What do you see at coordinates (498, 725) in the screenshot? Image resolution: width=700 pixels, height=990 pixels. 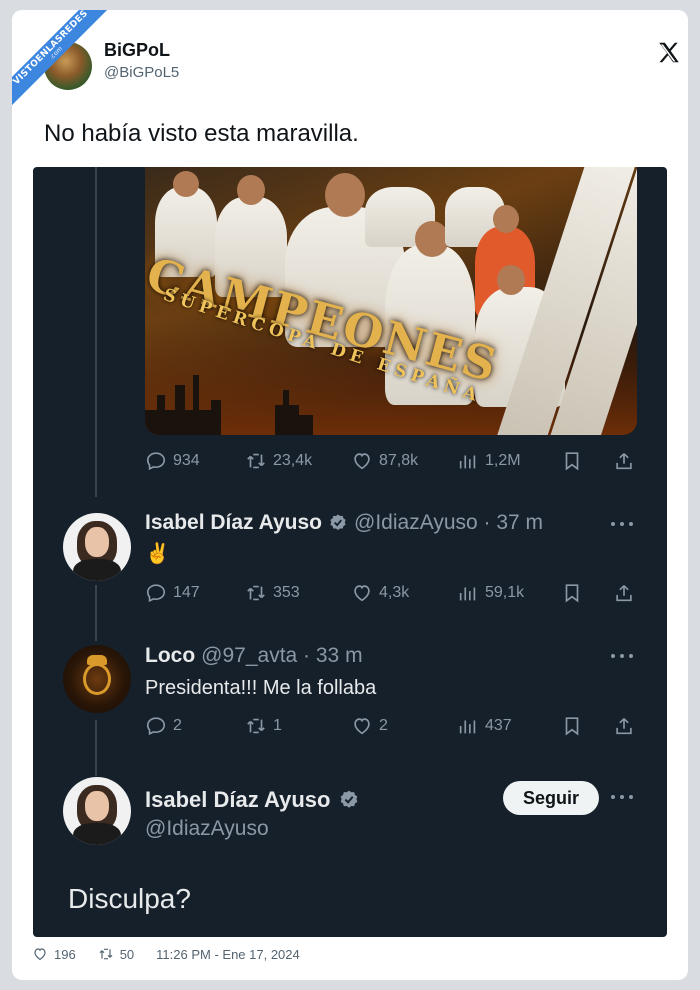 I see `views-count: 437` at bounding box center [498, 725].